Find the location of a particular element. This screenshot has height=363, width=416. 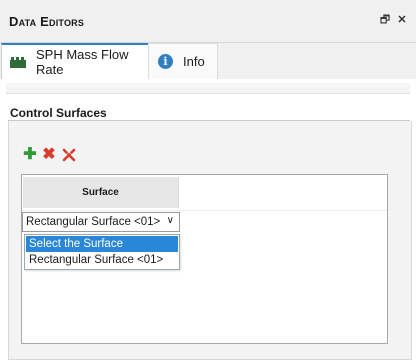

tab-info: i Info is located at coordinates (183, 61).